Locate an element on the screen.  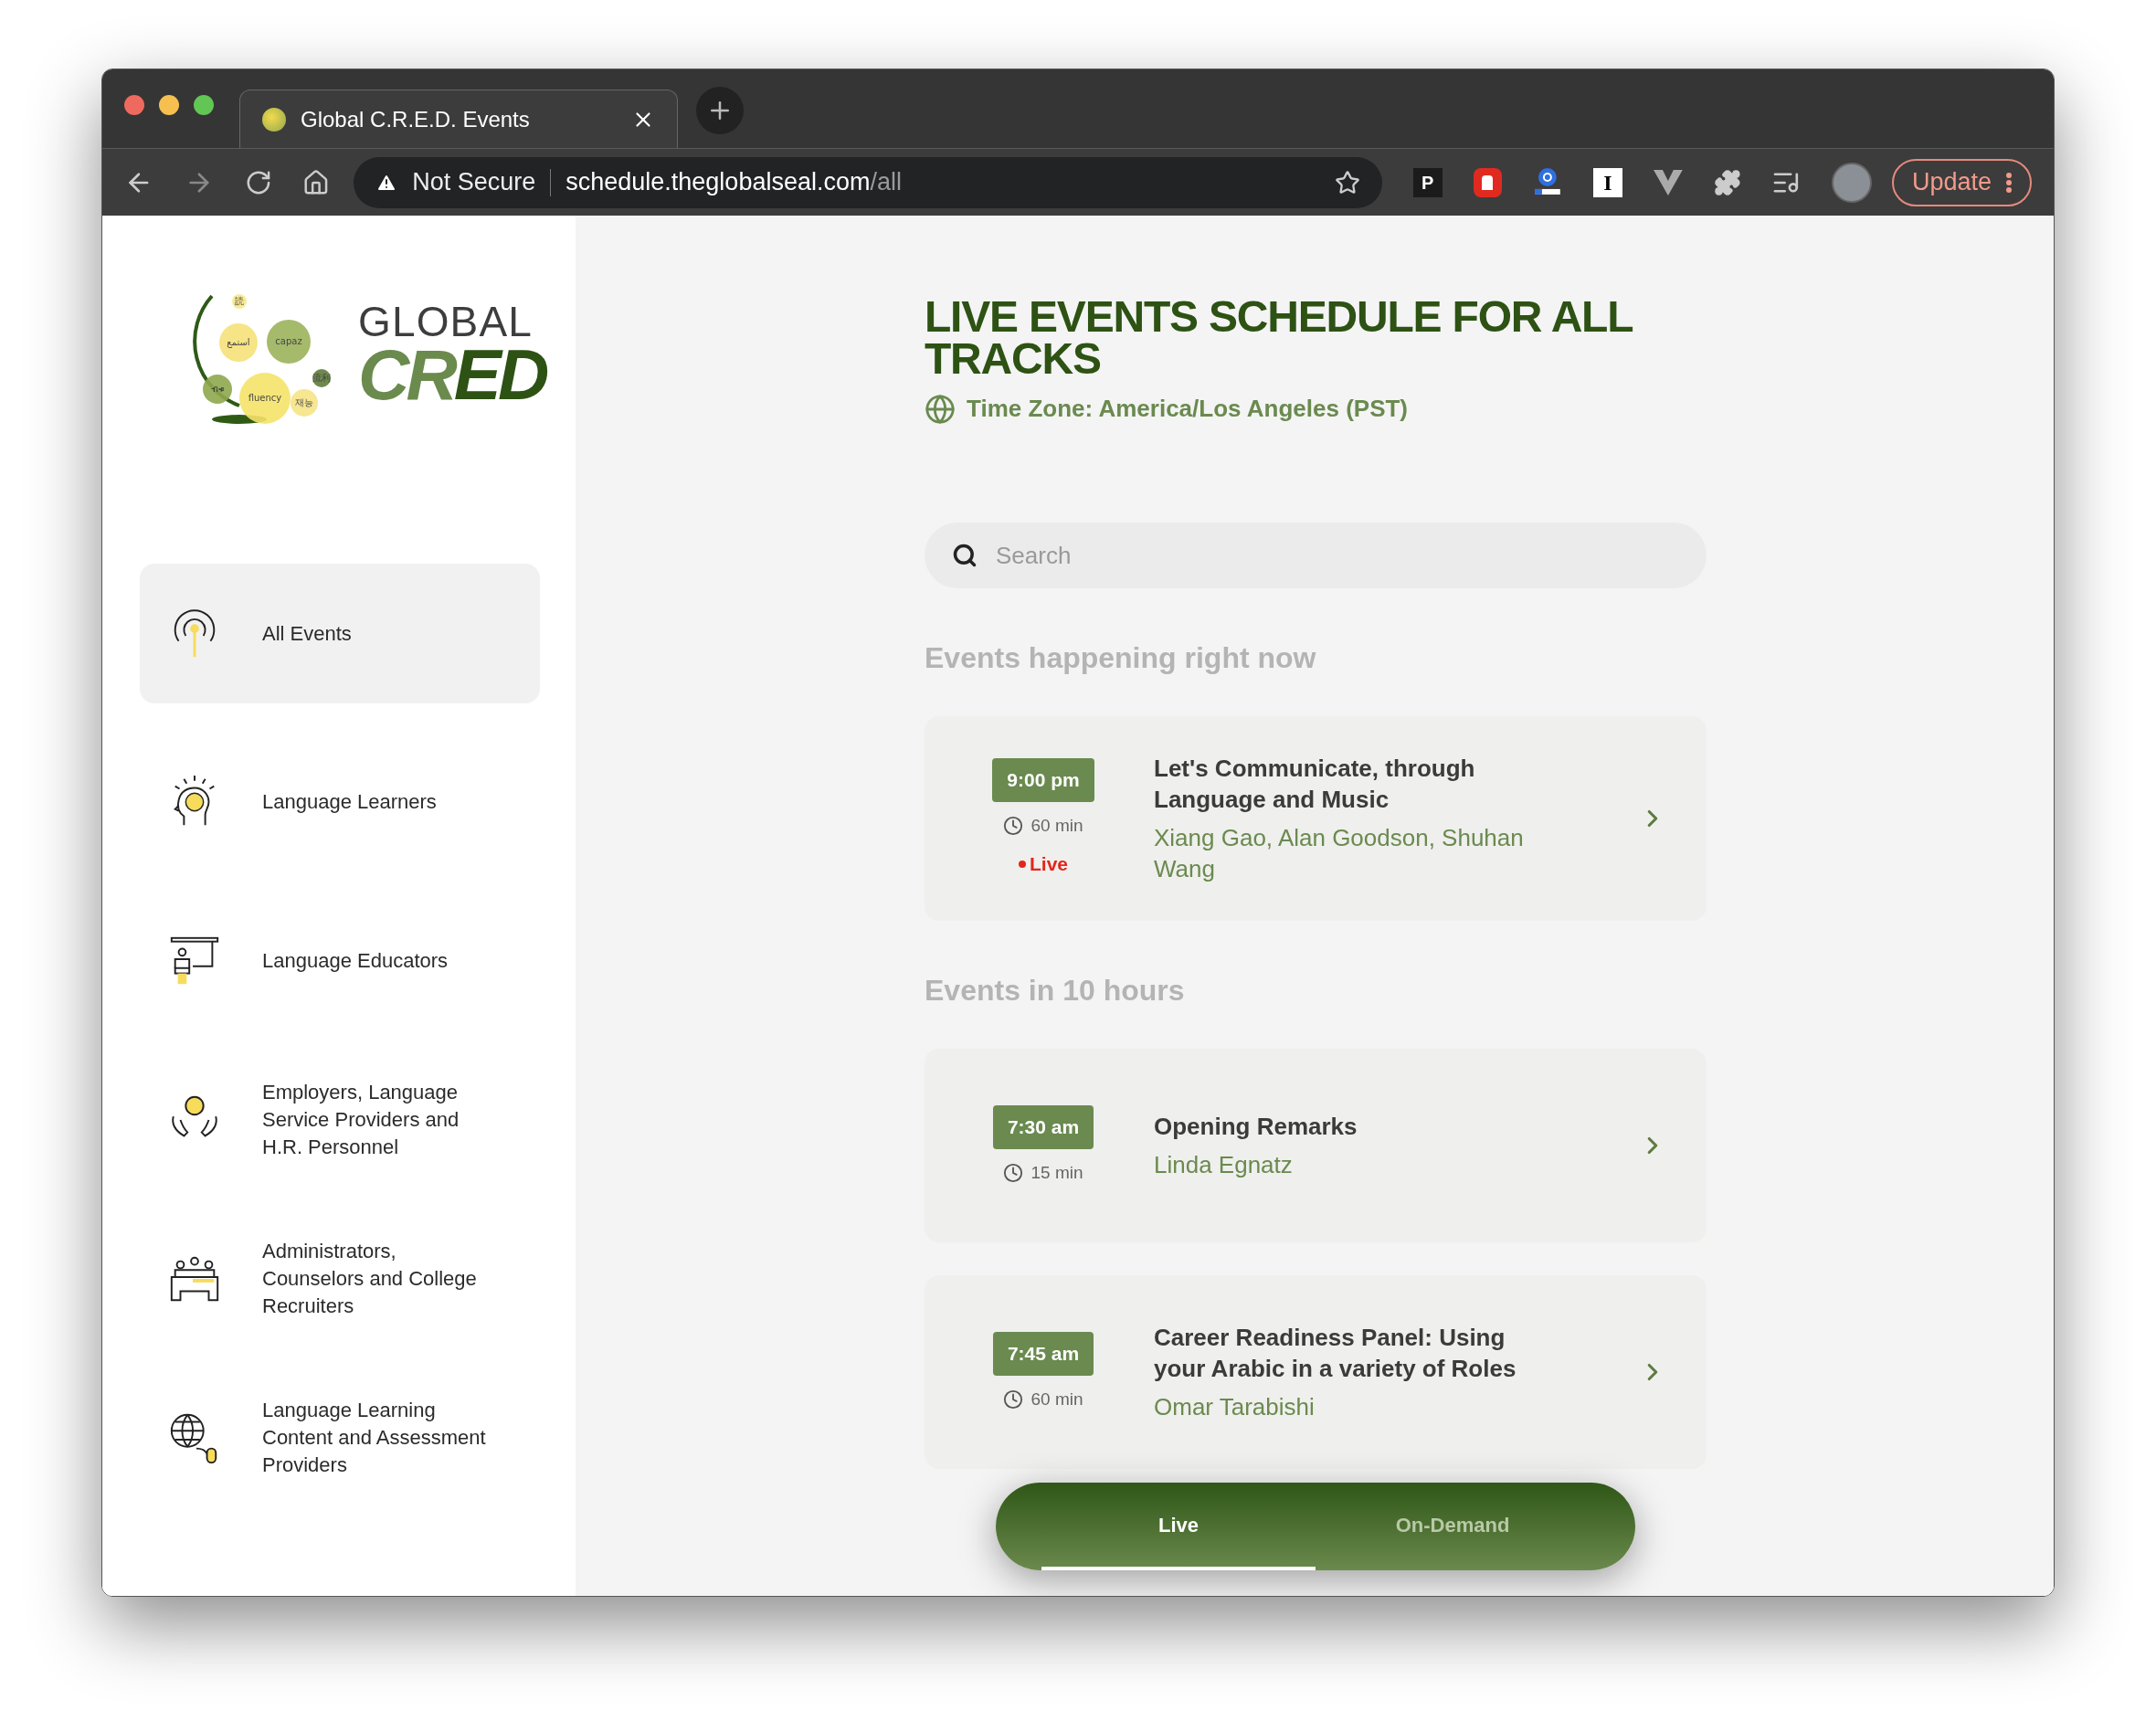
extensions-puzzle-icon is located at coordinates (1727, 182).